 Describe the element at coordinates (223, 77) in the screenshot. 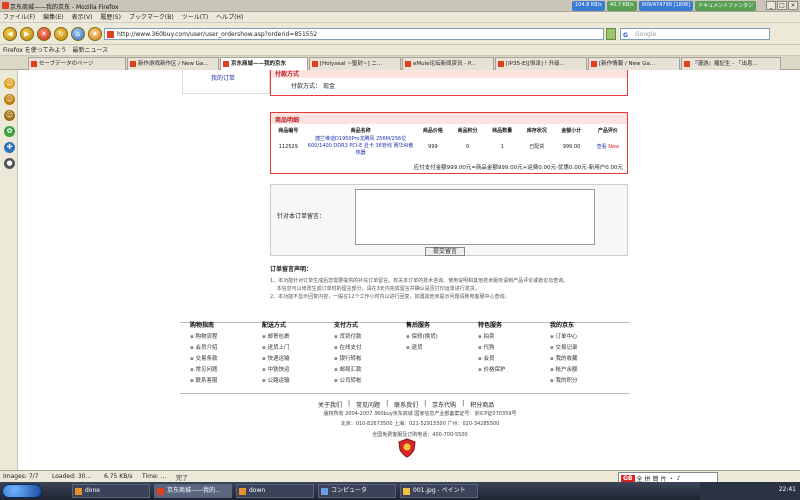

I see `my-orders-link: 我的订单` at that location.